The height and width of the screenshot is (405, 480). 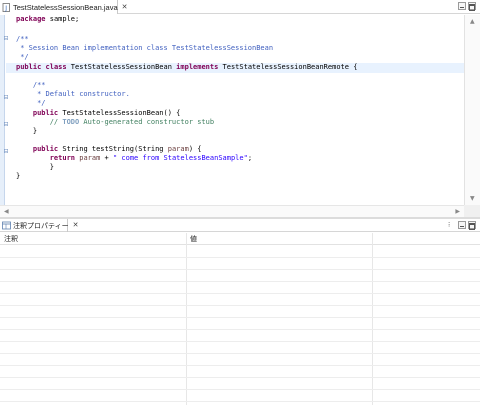 I want to click on view-menu-icon: ⁝, so click(x=449, y=225).